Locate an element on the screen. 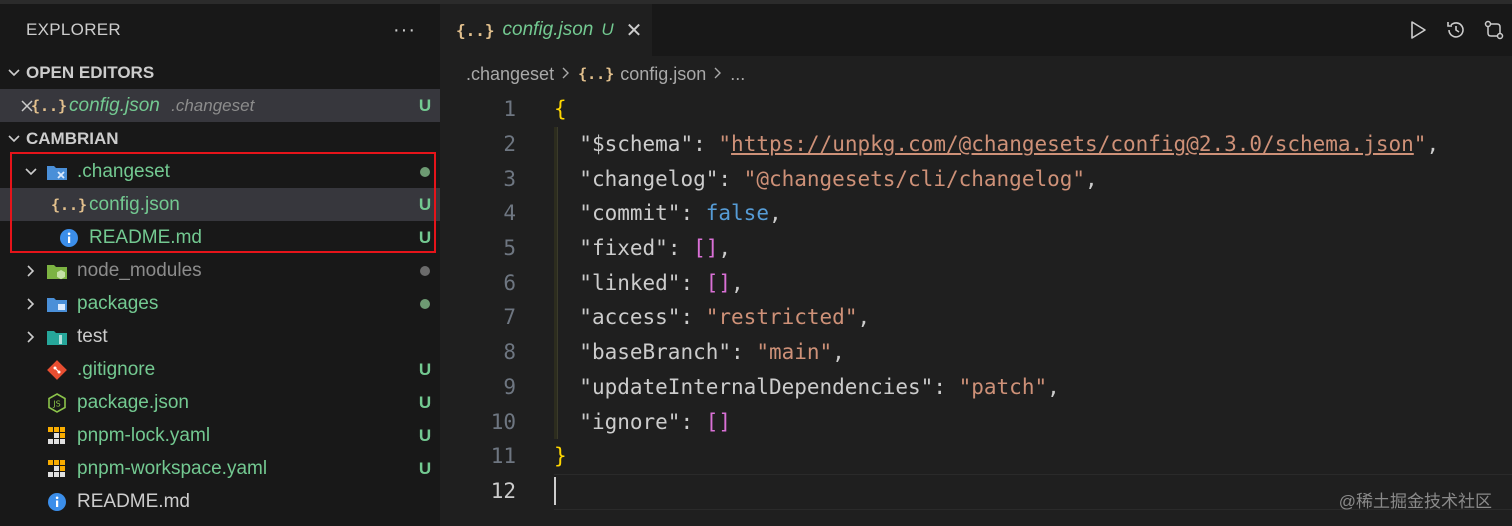 Image resolution: width=1512 pixels, height=526 pixels. code-line-7: 7 "access": "restricted", is located at coordinates (976, 317).